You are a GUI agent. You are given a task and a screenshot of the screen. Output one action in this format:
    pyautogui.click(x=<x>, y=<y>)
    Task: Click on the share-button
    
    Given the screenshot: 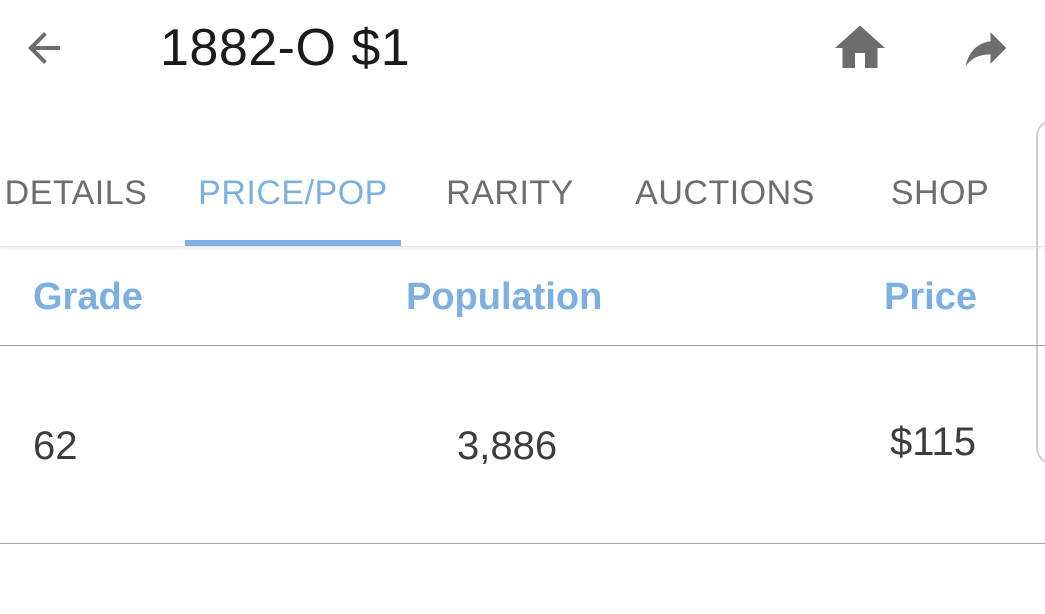 What is the action you would take?
    pyautogui.click(x=986, y=48)
    